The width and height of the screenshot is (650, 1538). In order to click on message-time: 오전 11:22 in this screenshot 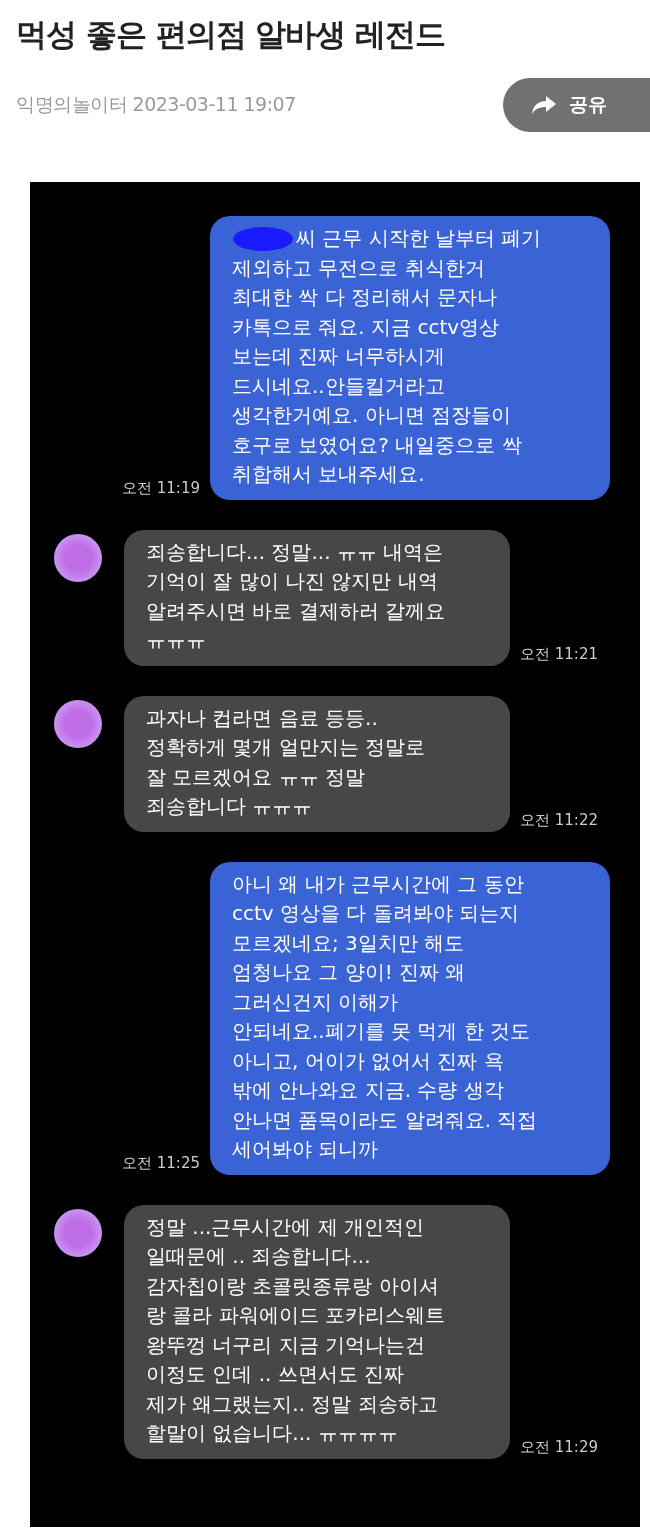, I will do `click(559, 820)`.